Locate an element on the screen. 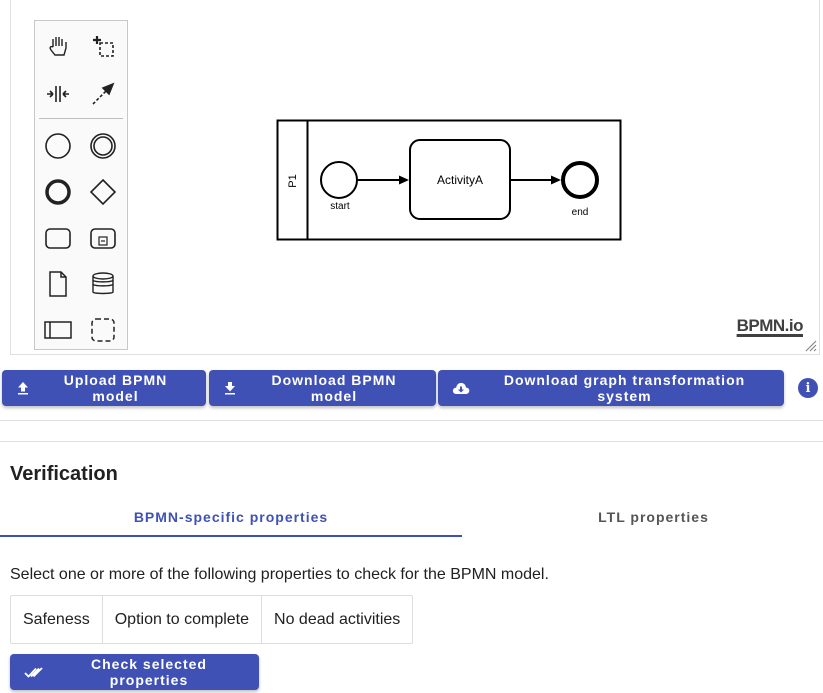 This screenshot has height=693, width=823. upload-bpmn-button: Upload BPMN model is located at coordinates (104, 388).